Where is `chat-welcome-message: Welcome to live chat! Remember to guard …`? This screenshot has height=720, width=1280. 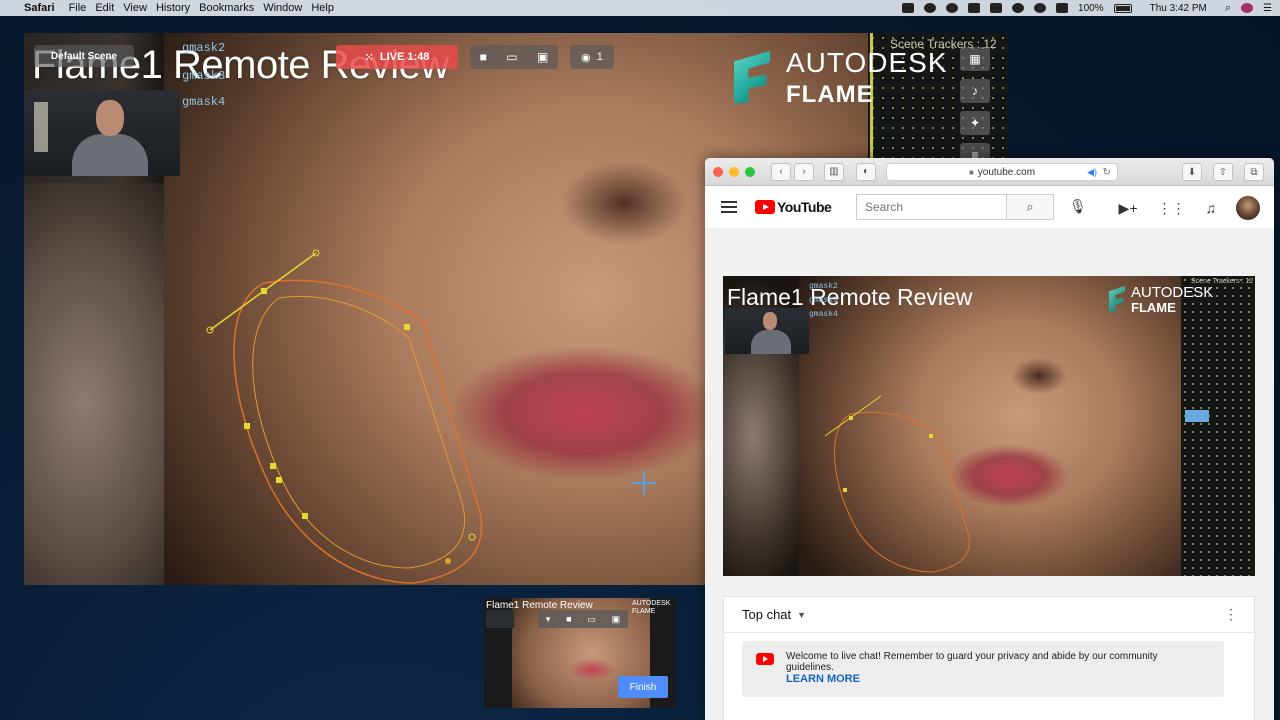 chat-welcome-message: Welcome to live chat! Remember to guard … is located at coordinates (983, 669).